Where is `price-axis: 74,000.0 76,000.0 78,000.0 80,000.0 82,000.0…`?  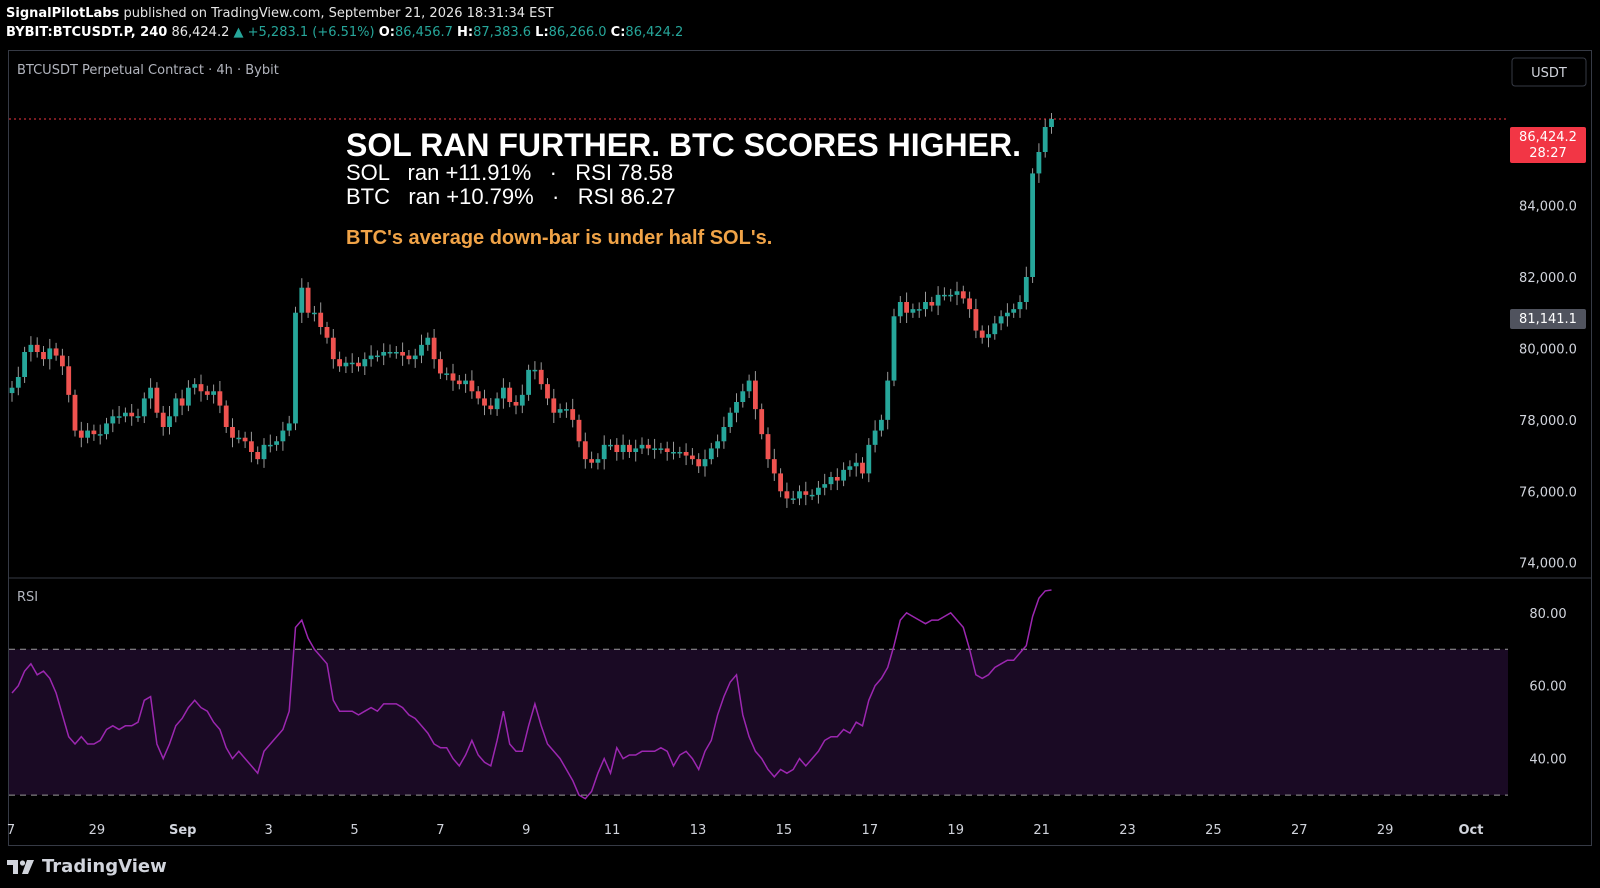 price-axis: 74,000.0 76,000.0 78,000.0 80,000.0 82,000.0… is located at coordinates (1548, 386).